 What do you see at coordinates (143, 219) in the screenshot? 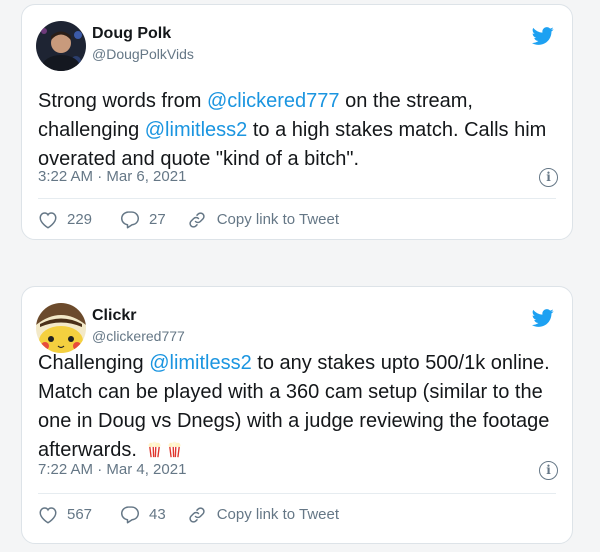
I see `reply-button: 27` at bounding box center [143, 219].